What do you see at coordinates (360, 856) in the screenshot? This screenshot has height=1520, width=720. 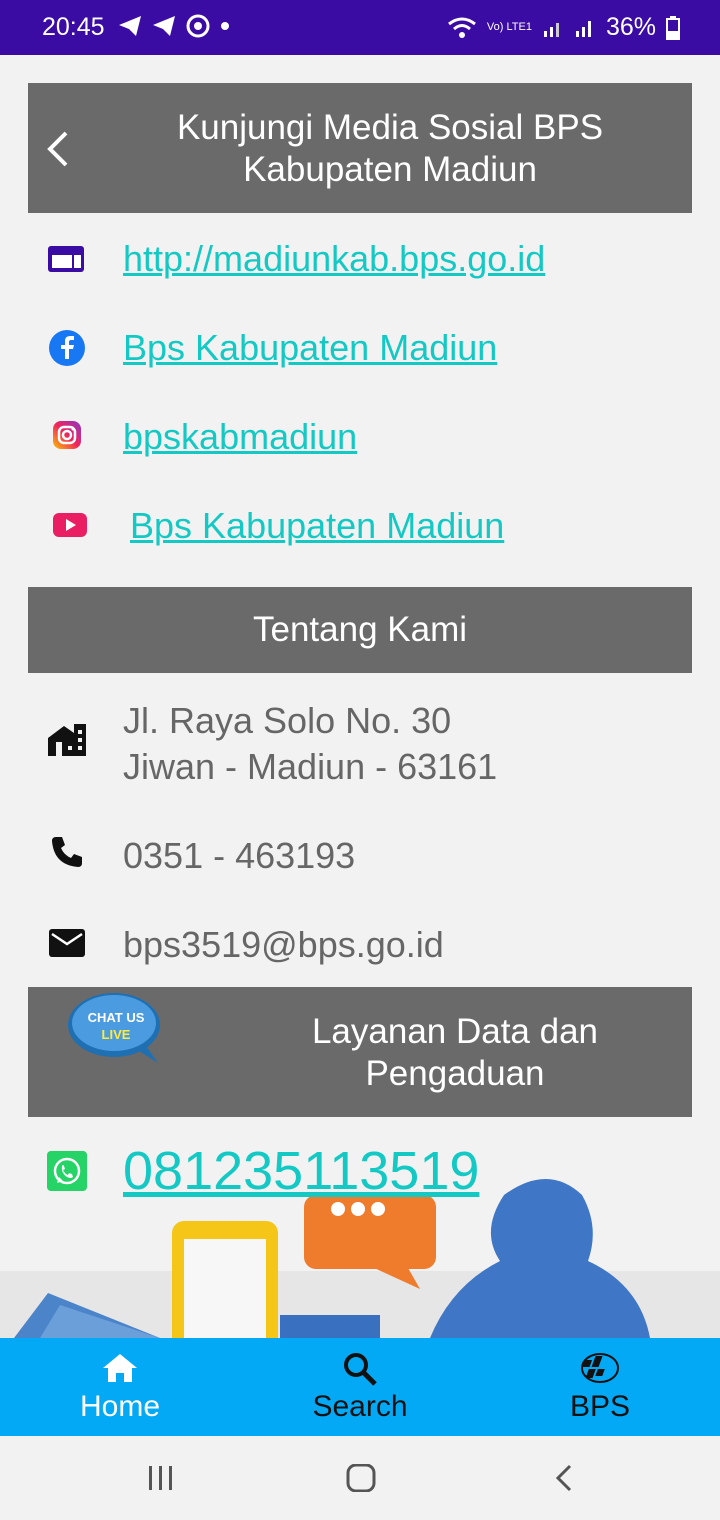 I see `phone-row: 0351 - 463193` at bounding box center [360, 856].